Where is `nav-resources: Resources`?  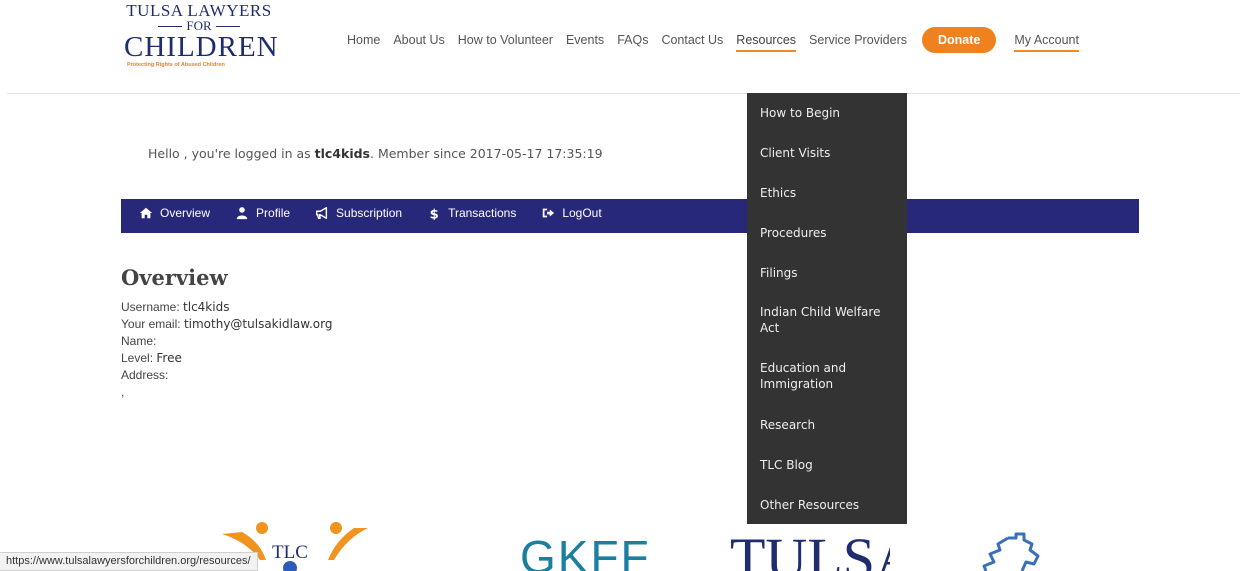 nav-resources: Resources is located at coordinates (766, 42).